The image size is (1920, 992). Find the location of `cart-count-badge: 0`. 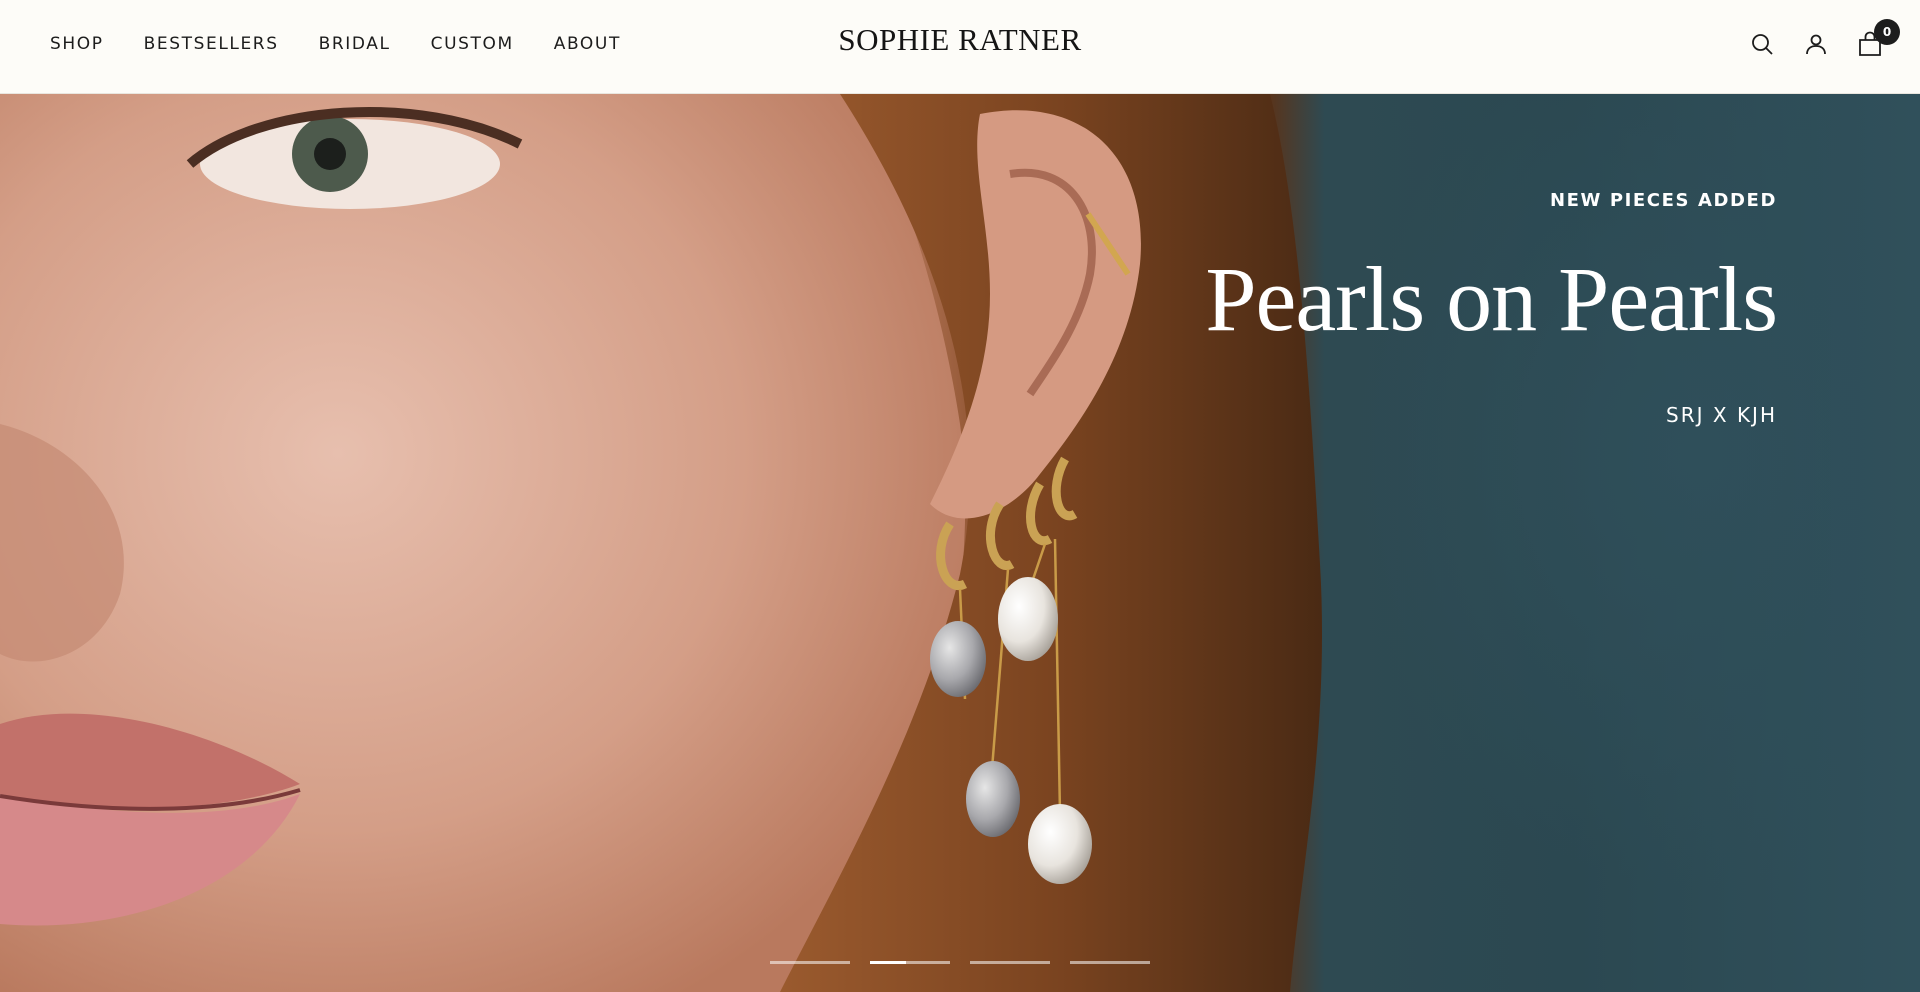

cart-count-badge: 0 is located at coordinates (1887, 32).